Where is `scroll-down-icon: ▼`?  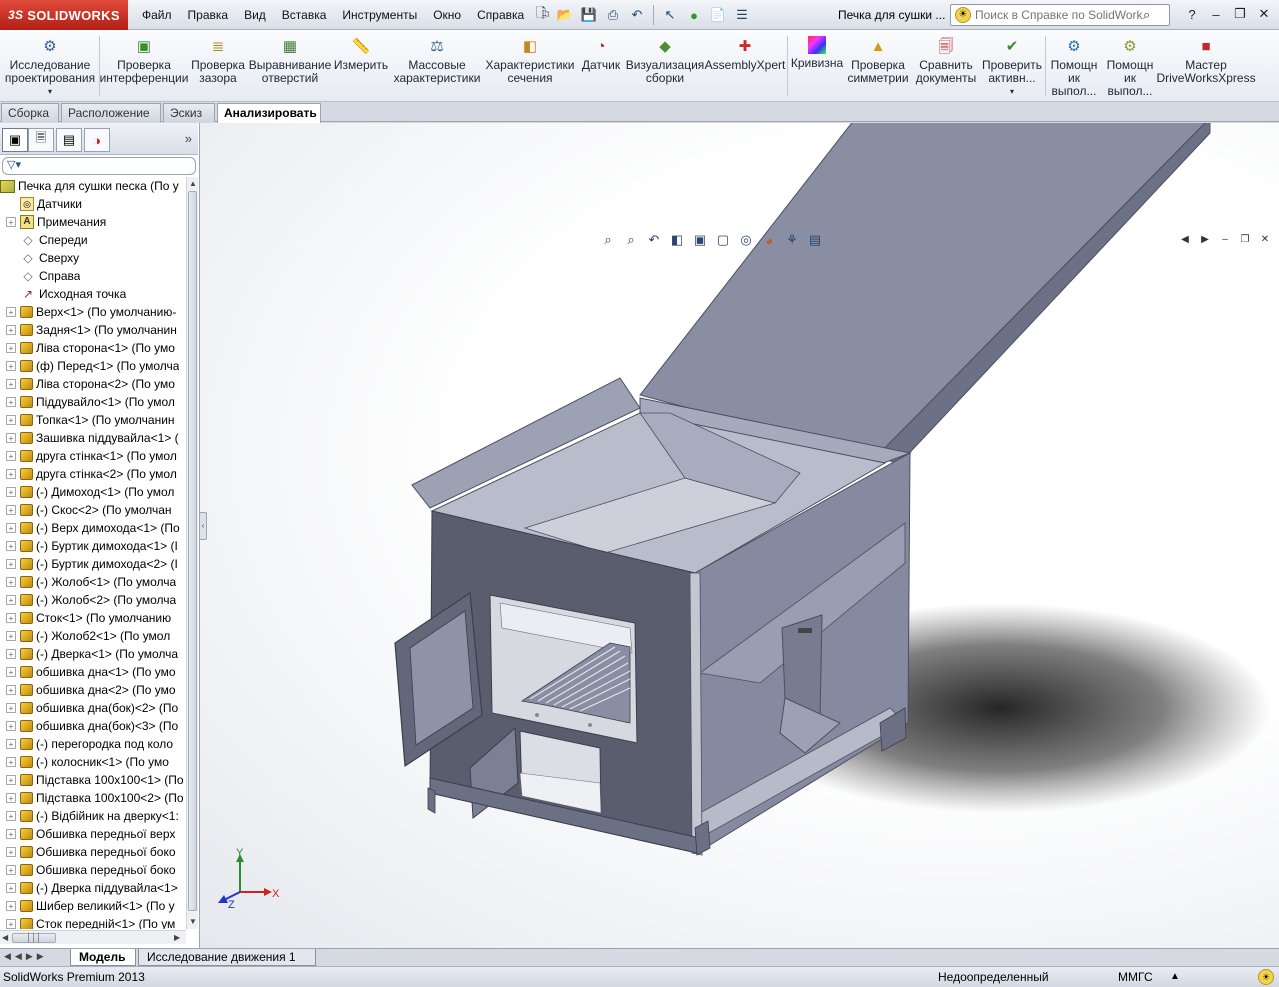
scroll-down-icon: ▼ is located at coordinates (193, 921).